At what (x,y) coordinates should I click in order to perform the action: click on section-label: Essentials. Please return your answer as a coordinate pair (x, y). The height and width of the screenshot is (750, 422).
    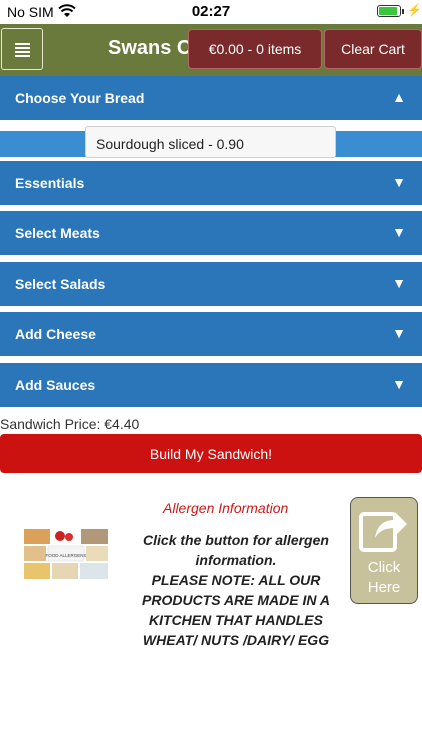
    Looking at the image, I should click on (50, 183).